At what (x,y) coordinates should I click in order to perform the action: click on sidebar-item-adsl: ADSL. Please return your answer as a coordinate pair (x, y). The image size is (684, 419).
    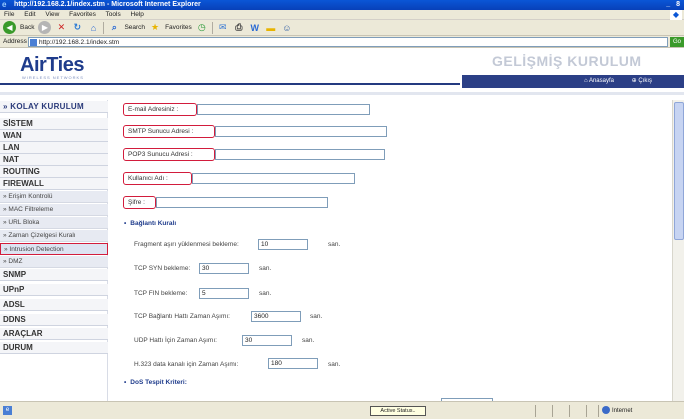
    Looking at the image, I should click on (54, 305).